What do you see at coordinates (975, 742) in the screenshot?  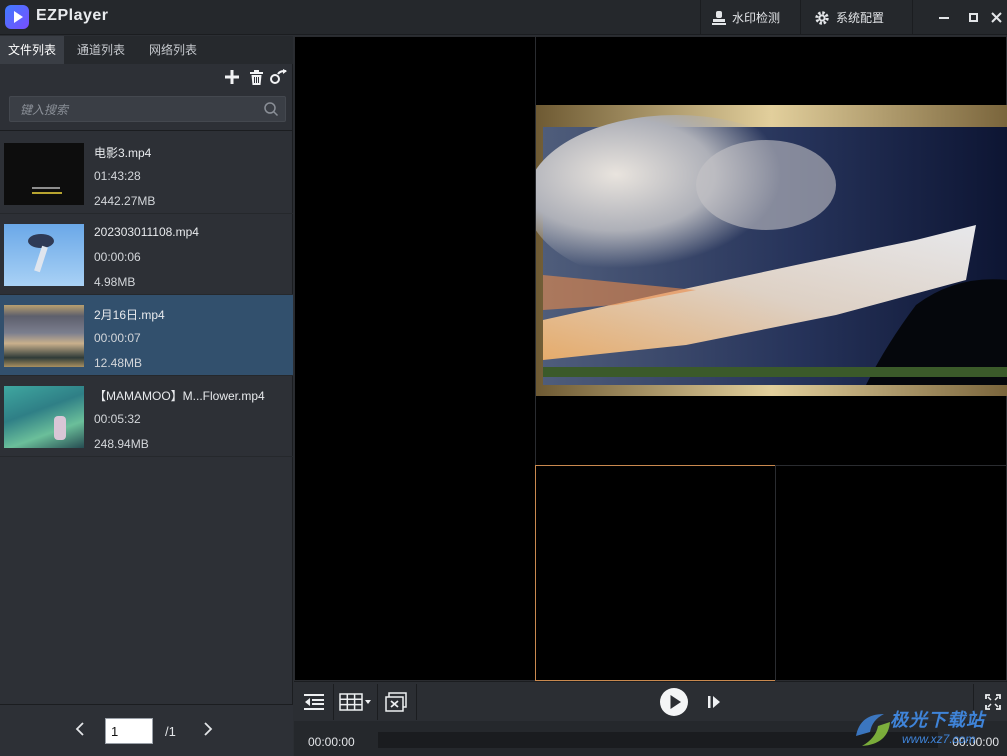 I see `total-time: 00:00:00` at bounding box center [975, 742].